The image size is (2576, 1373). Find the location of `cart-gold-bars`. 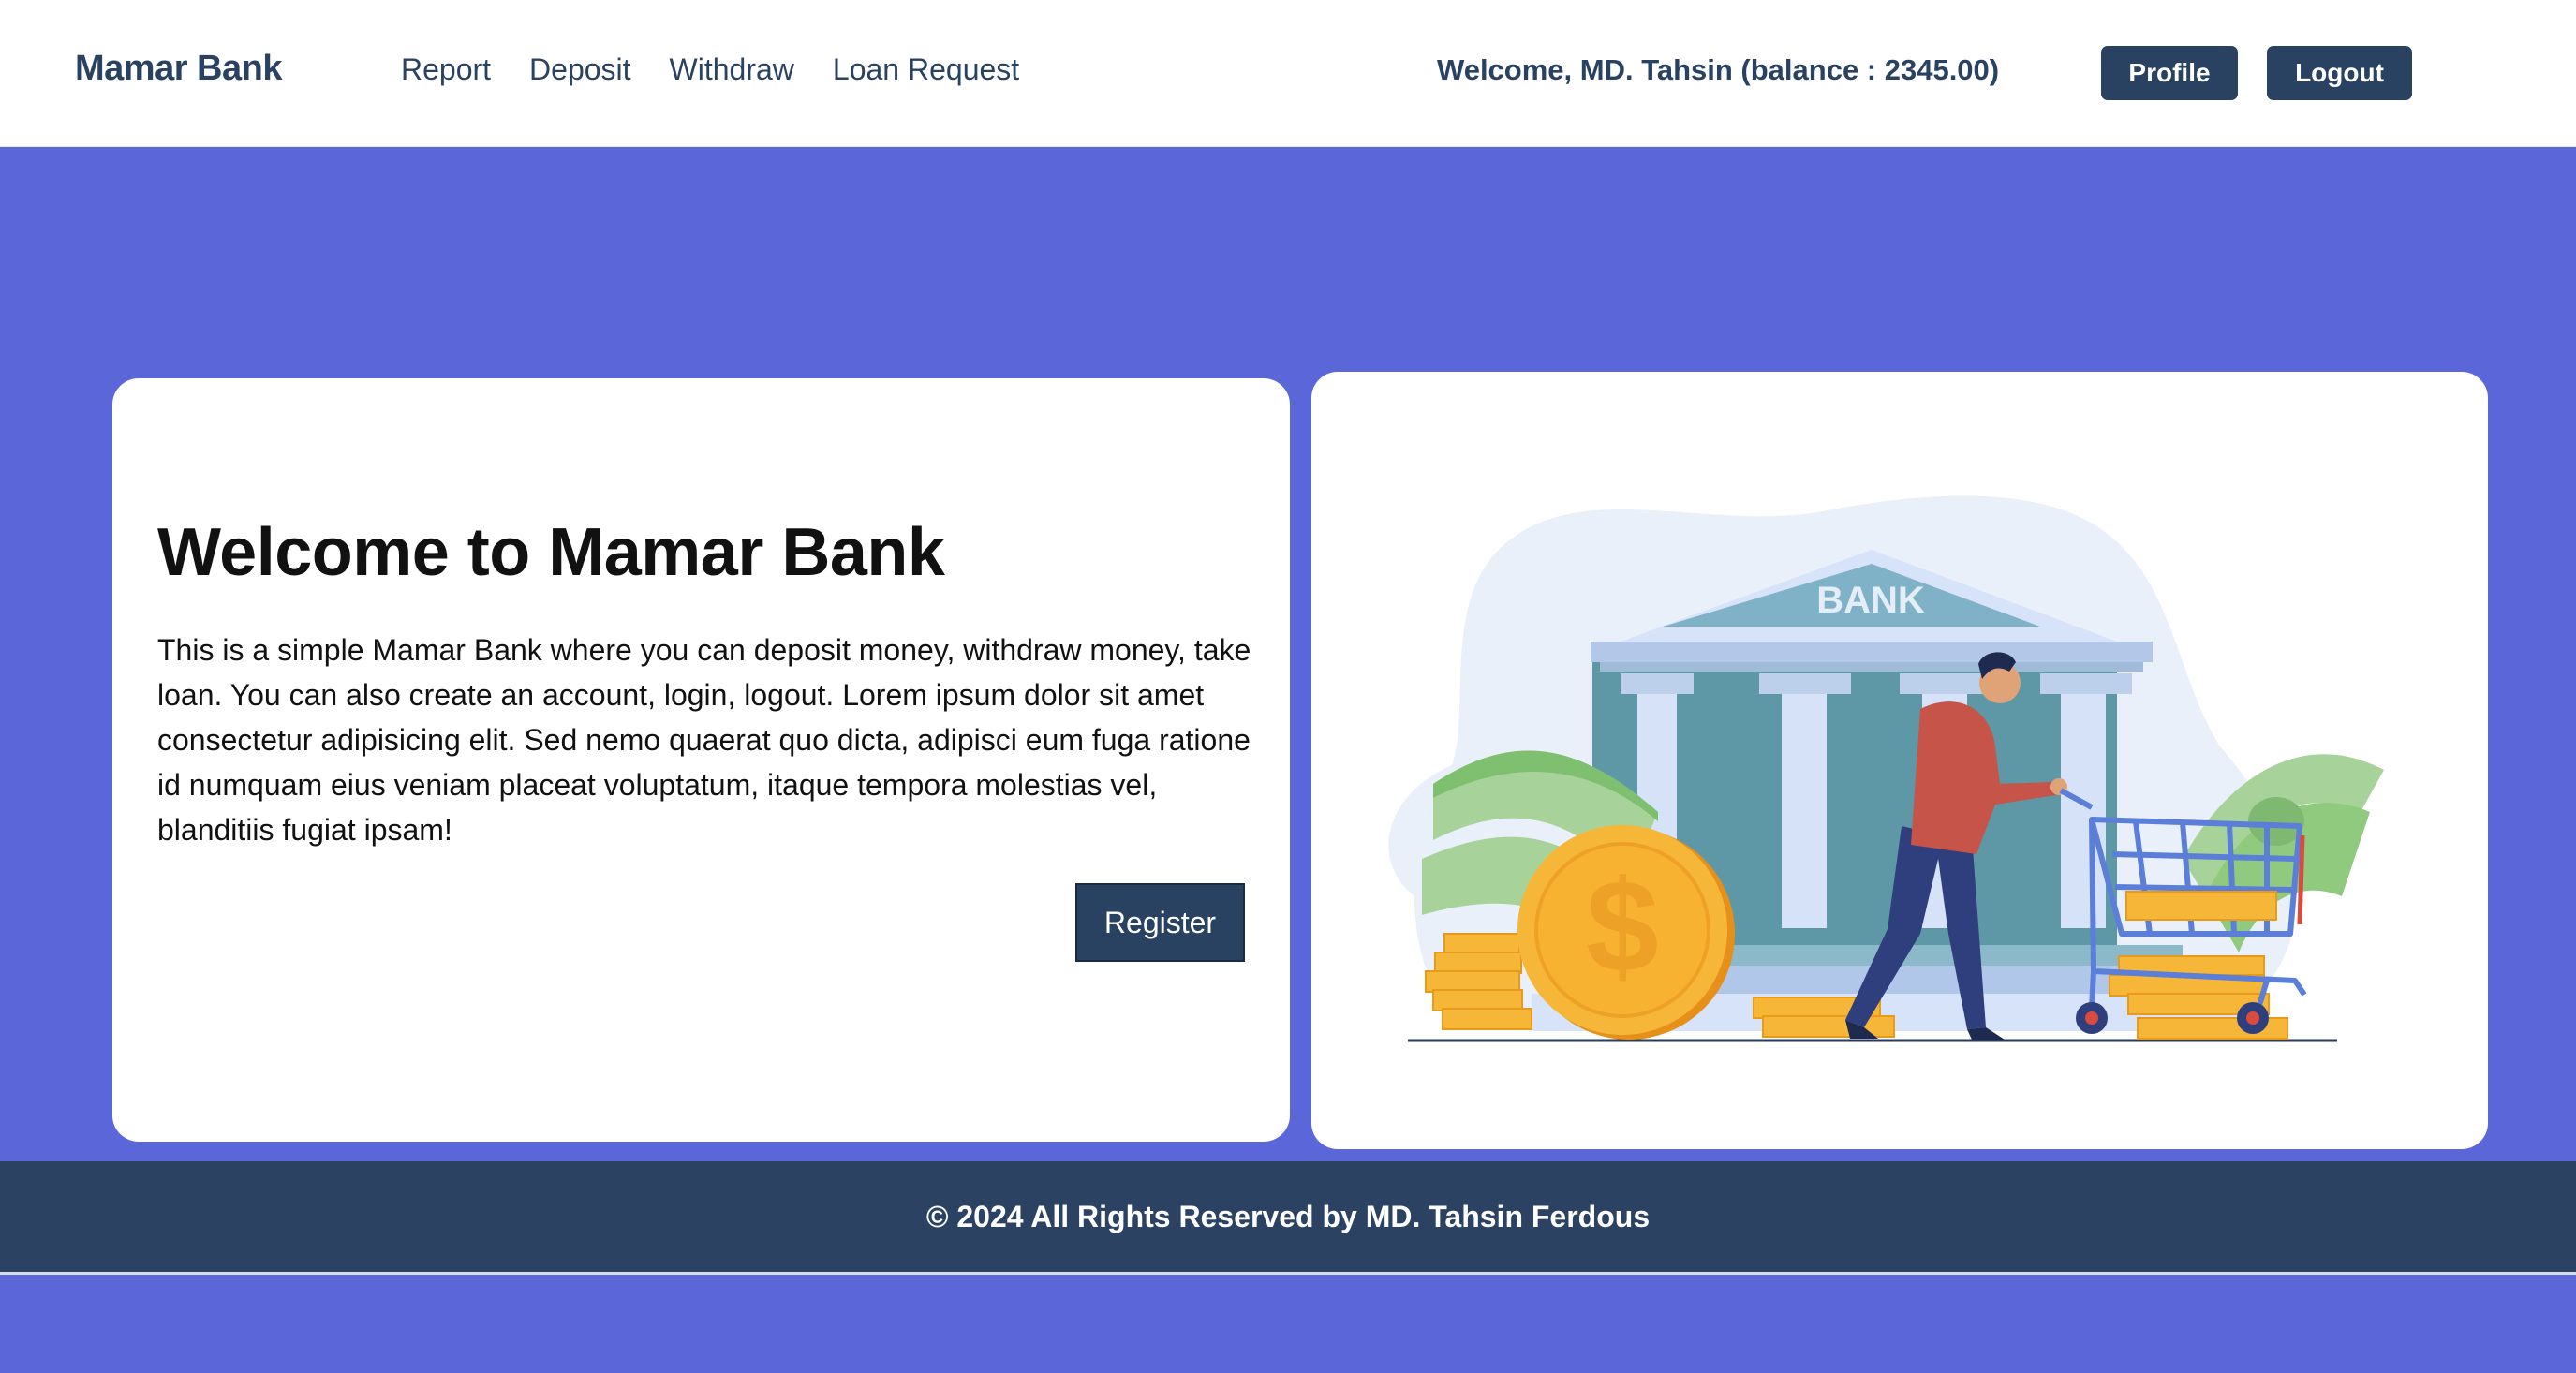

cart-gold-bars is located at coordinates (2201, 906).